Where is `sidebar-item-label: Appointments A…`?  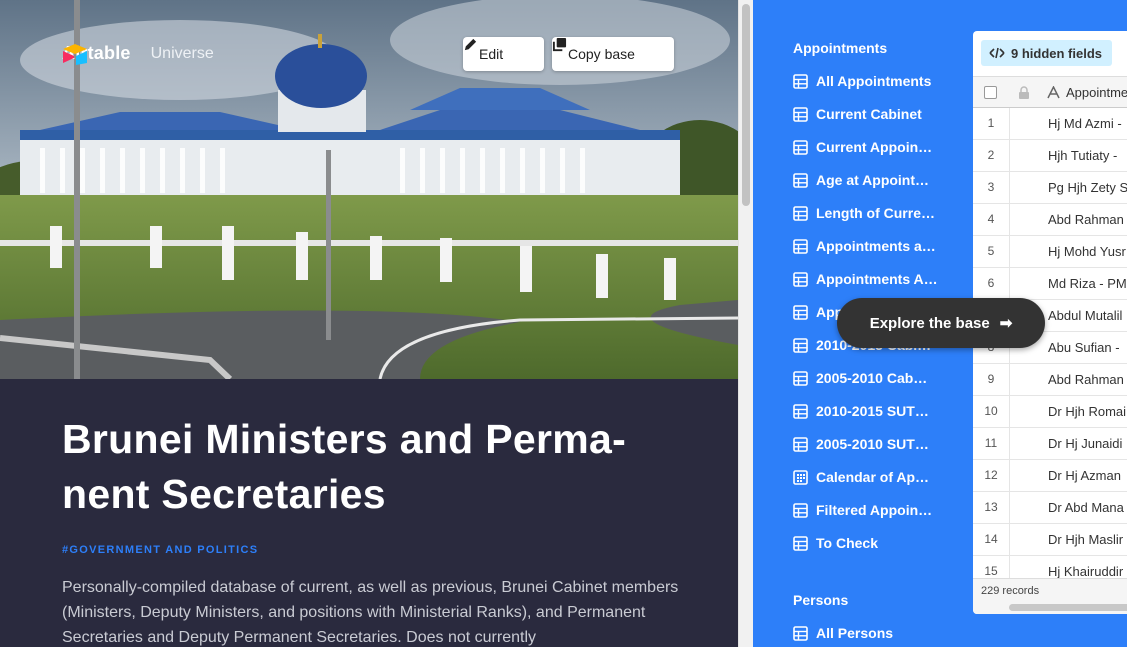
sidebar-item-label: Appointments A… is located at coordinates (877, 279).